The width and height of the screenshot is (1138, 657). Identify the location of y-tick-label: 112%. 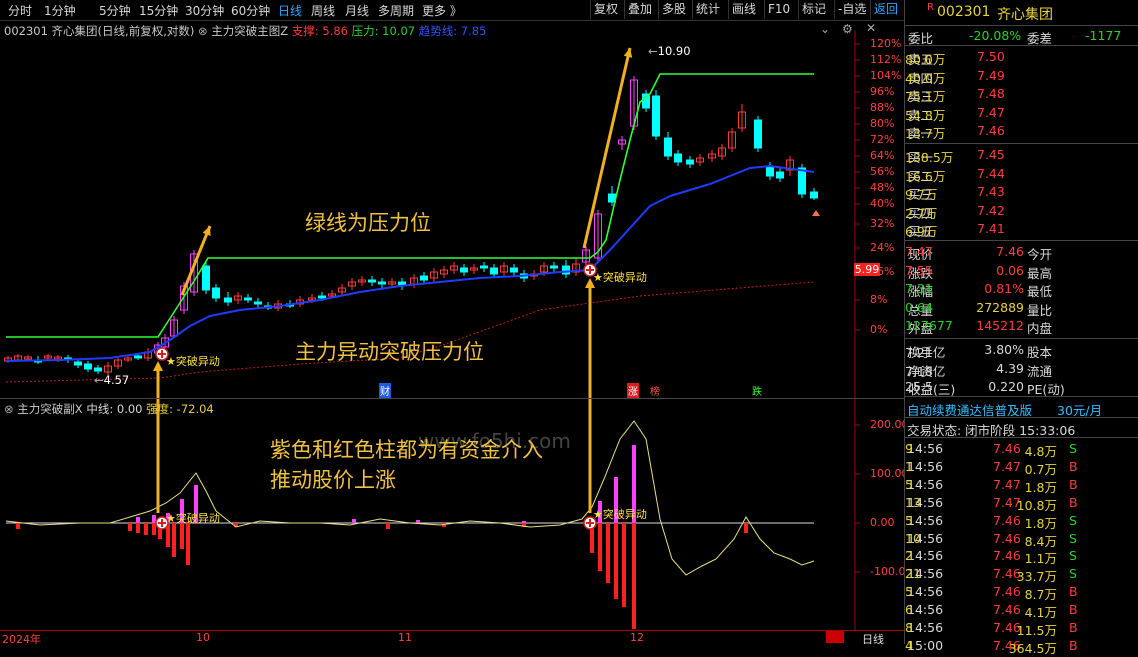
(886, 59).